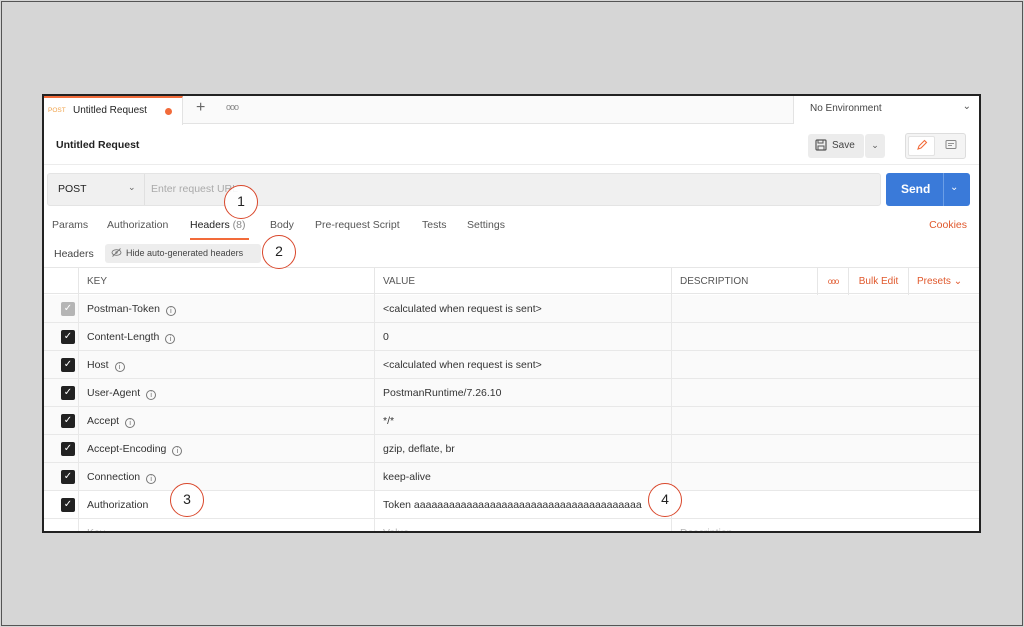 This screenshot has width=1024, height=627. I want to click on new-header-row: Key Value Description, so click(511, 525).